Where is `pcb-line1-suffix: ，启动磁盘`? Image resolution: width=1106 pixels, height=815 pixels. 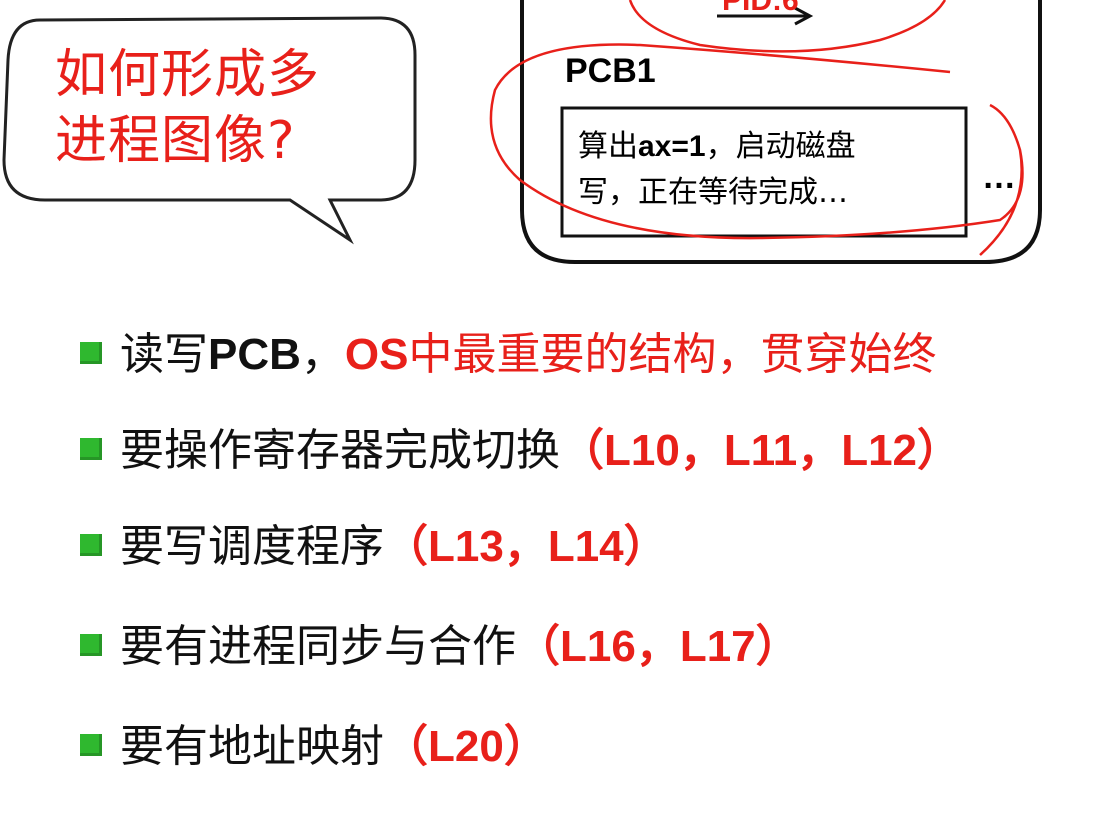 pcb-line1-suffix: ，启动磁盘 is located at coordinates (780, 146).